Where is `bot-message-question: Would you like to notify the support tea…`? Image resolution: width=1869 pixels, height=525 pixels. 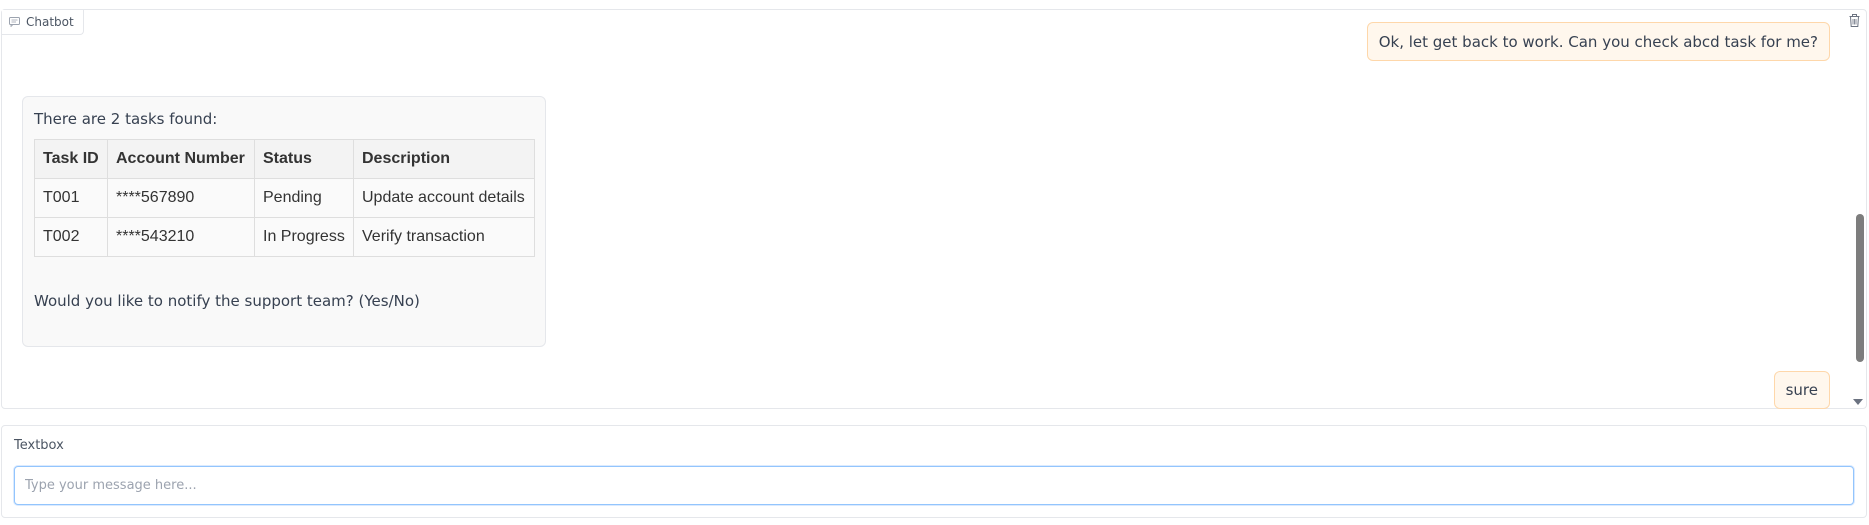
bot-message-question: Would you like to notify the support tea… is located at coordinates (227, 301).